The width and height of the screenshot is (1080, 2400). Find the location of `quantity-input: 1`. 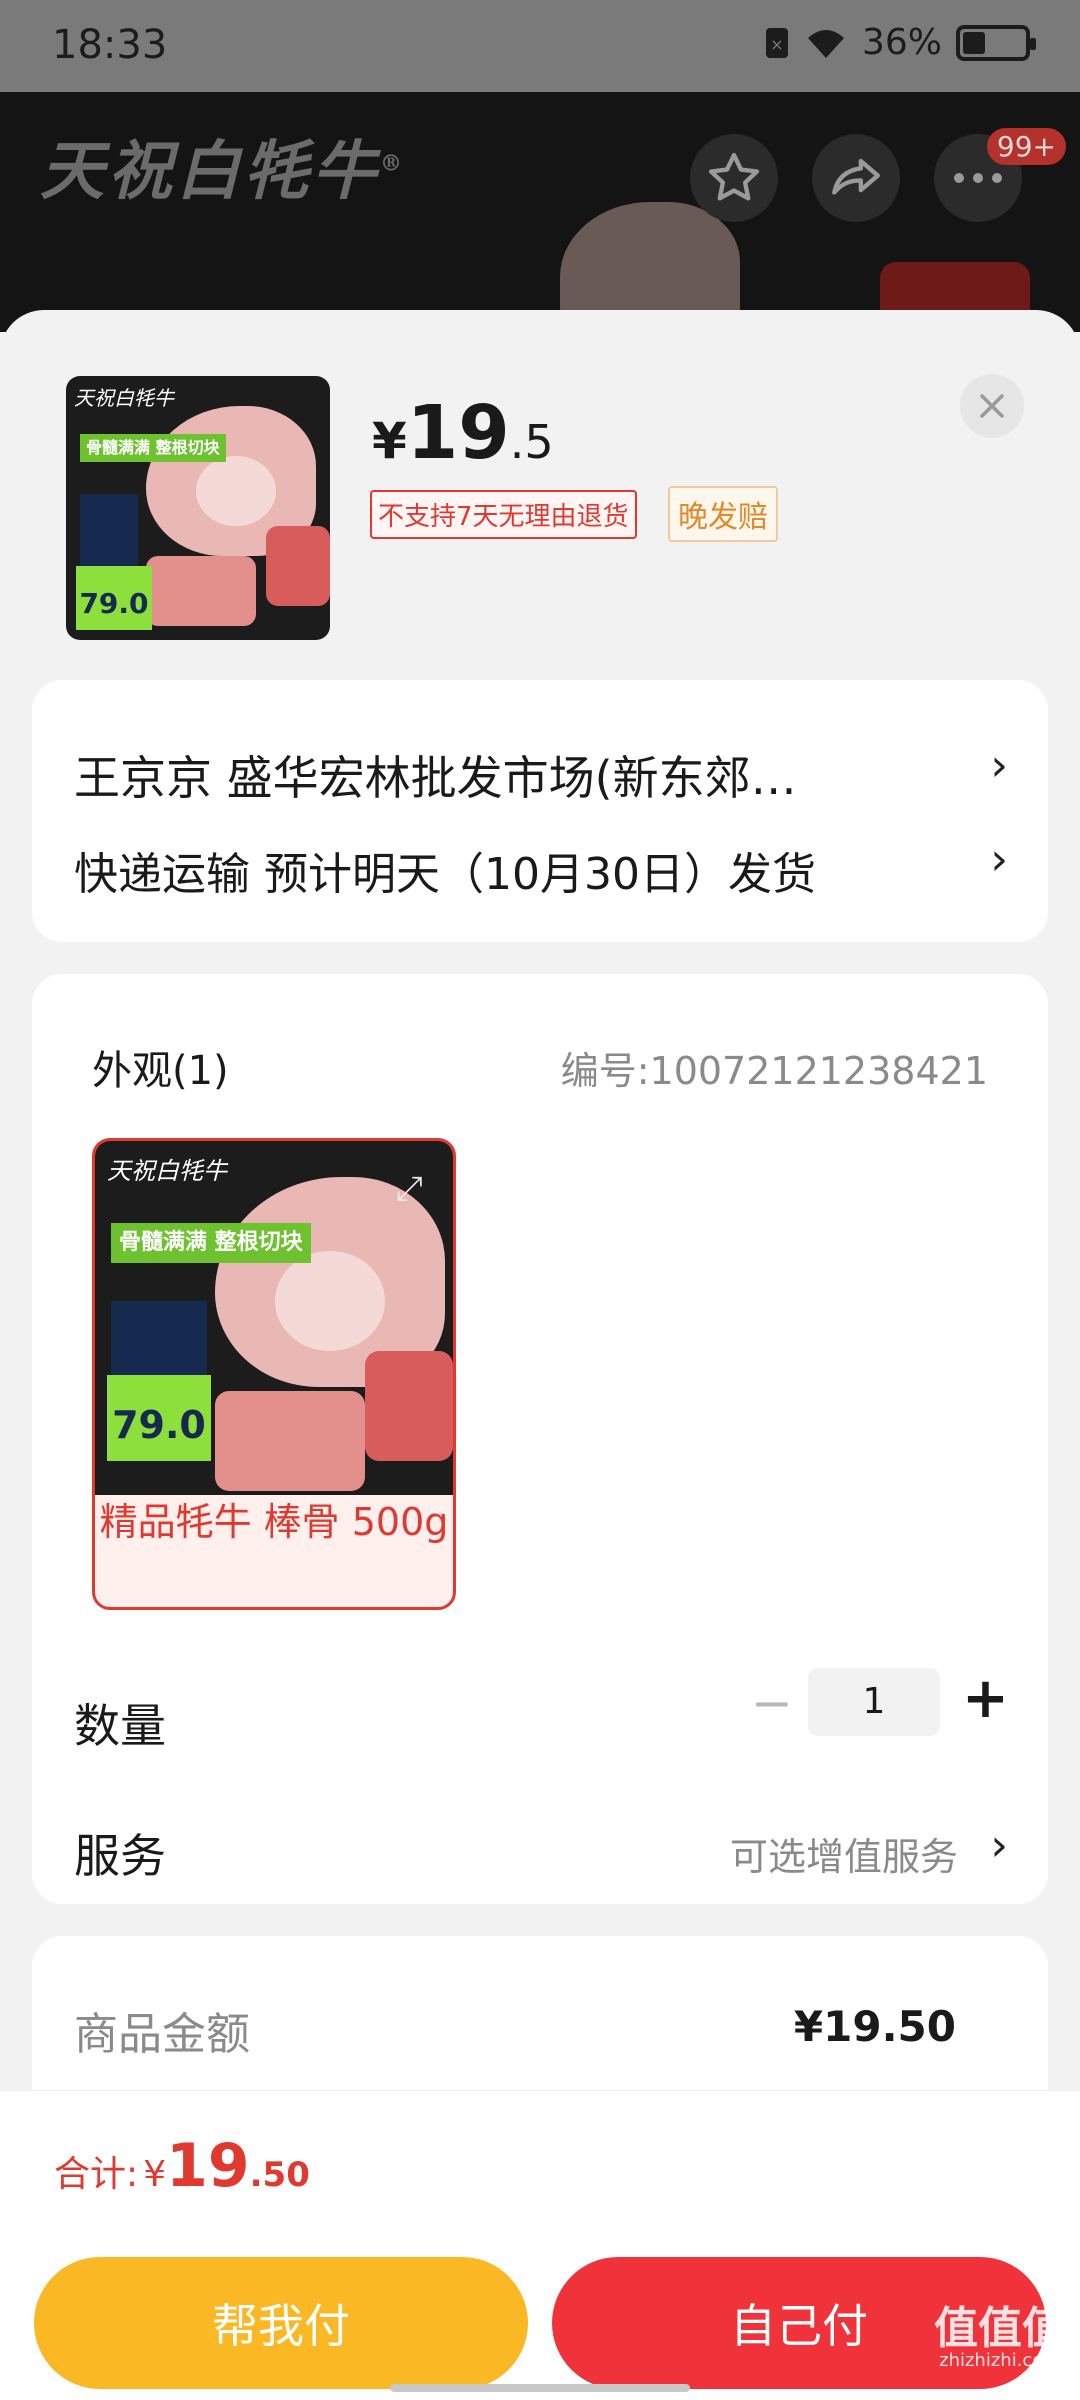

quantity-input: 1 is located at coordinates (874, 1702).